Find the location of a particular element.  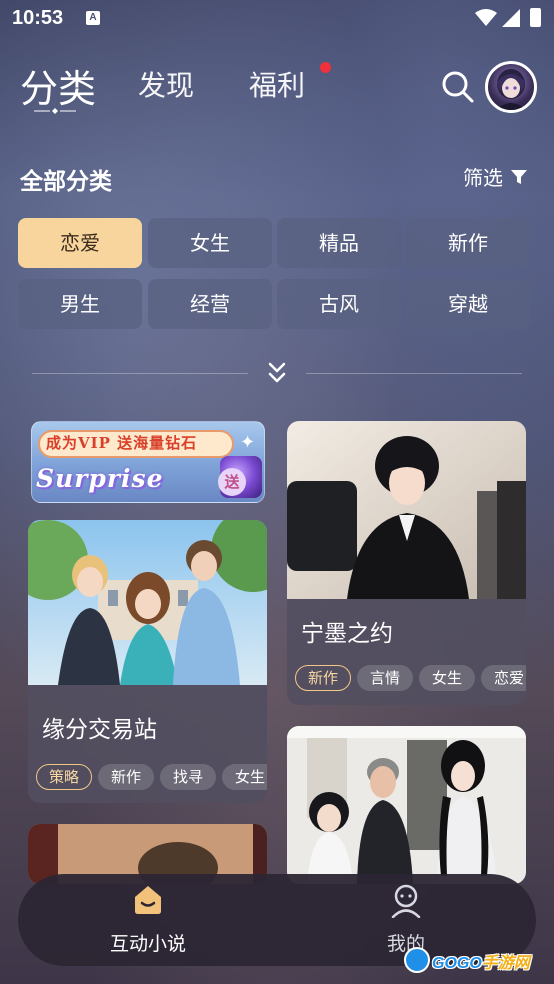

novel-title: 宁墨之约 is located at coordinates (347, 634).